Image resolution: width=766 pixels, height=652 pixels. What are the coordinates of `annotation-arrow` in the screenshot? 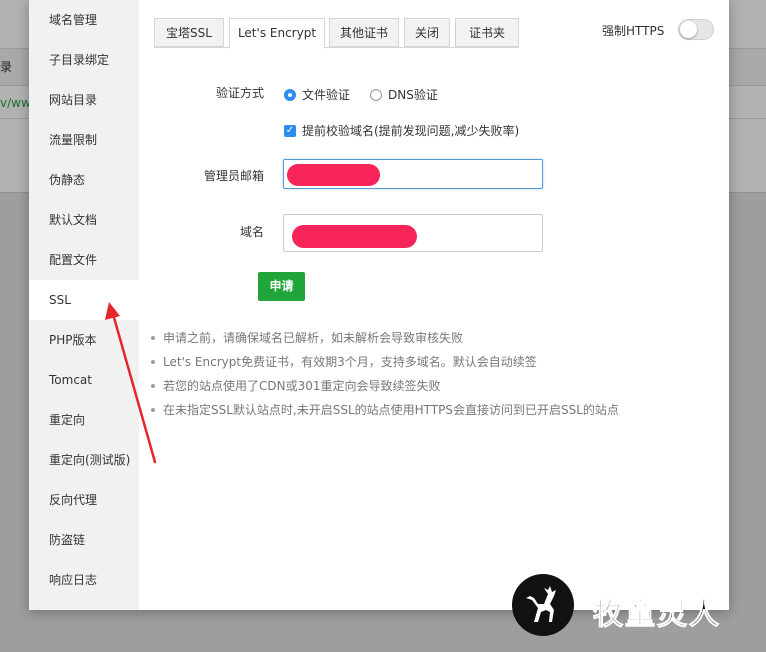 It's located at (131, 383).